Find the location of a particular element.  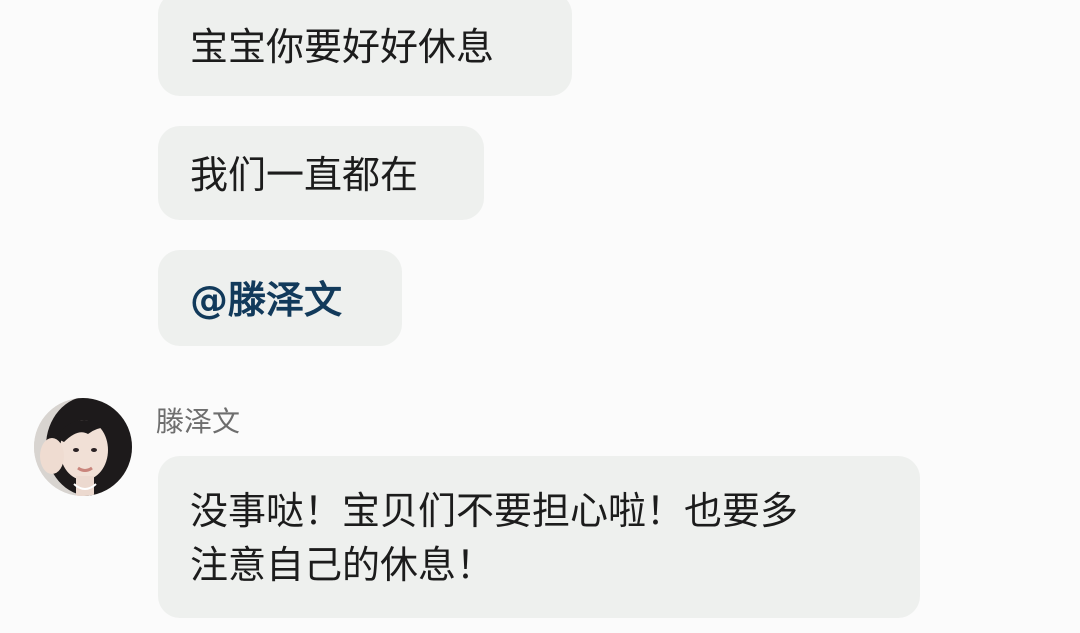

message-text: 我们一直都在 is located at coordinates (304, 175).